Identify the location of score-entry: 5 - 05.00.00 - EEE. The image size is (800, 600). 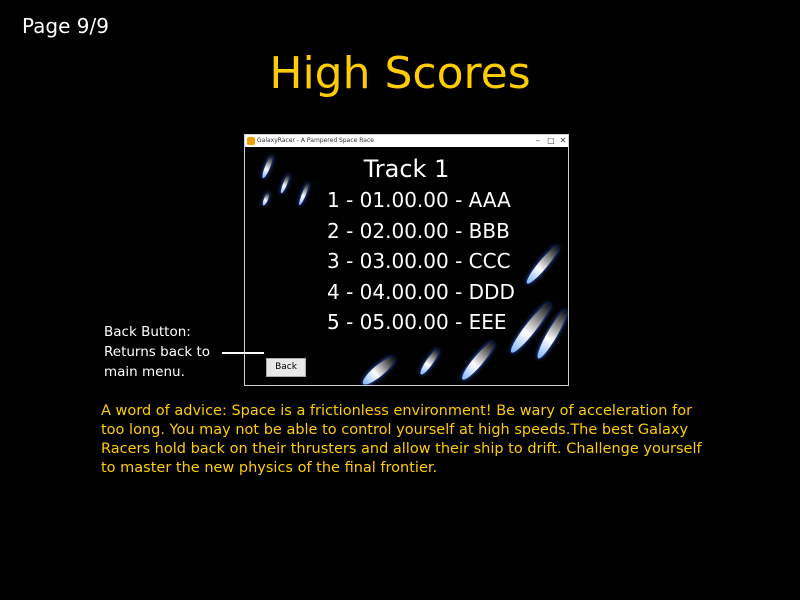
(417, 322).